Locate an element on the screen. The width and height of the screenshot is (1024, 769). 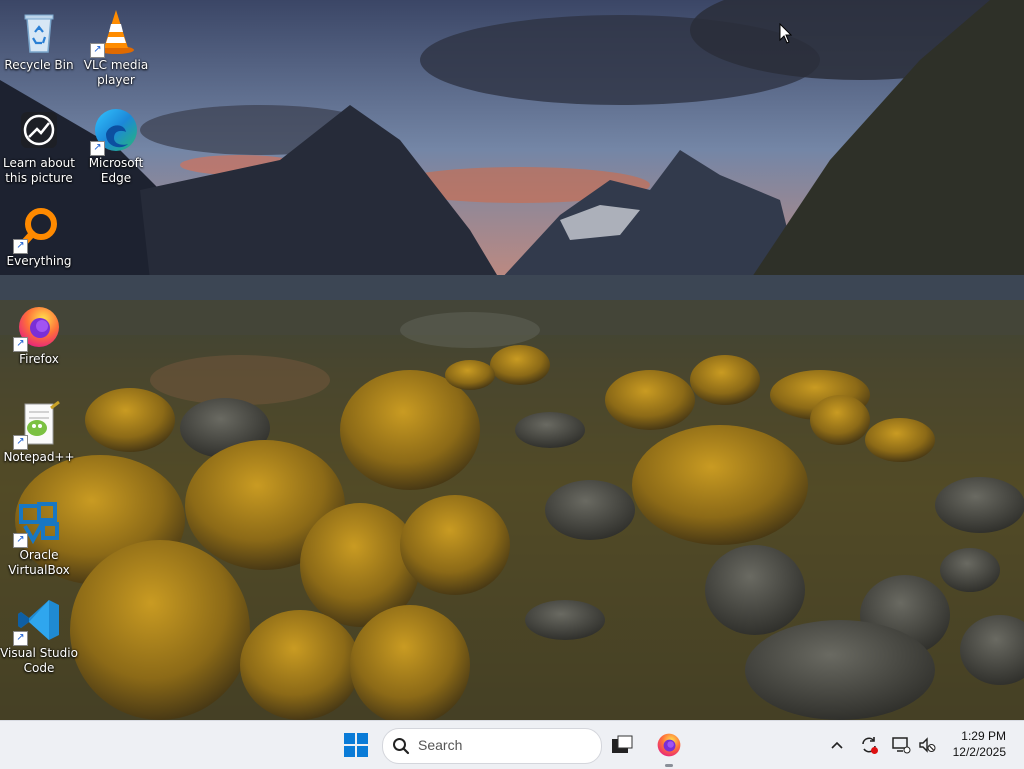
desktop-icon-label: Notepad++ is located at coordinates (39, 457).